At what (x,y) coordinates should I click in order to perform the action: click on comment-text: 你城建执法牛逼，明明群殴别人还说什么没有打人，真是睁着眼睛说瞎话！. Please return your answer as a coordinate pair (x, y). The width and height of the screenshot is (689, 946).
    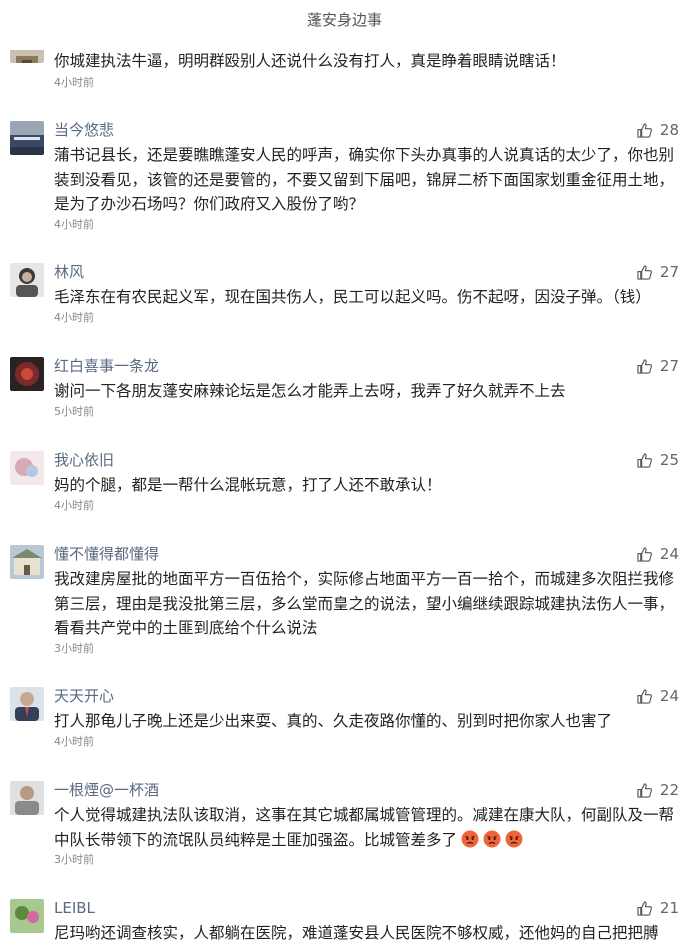
    Looking at the image, I should click on (310, 61).